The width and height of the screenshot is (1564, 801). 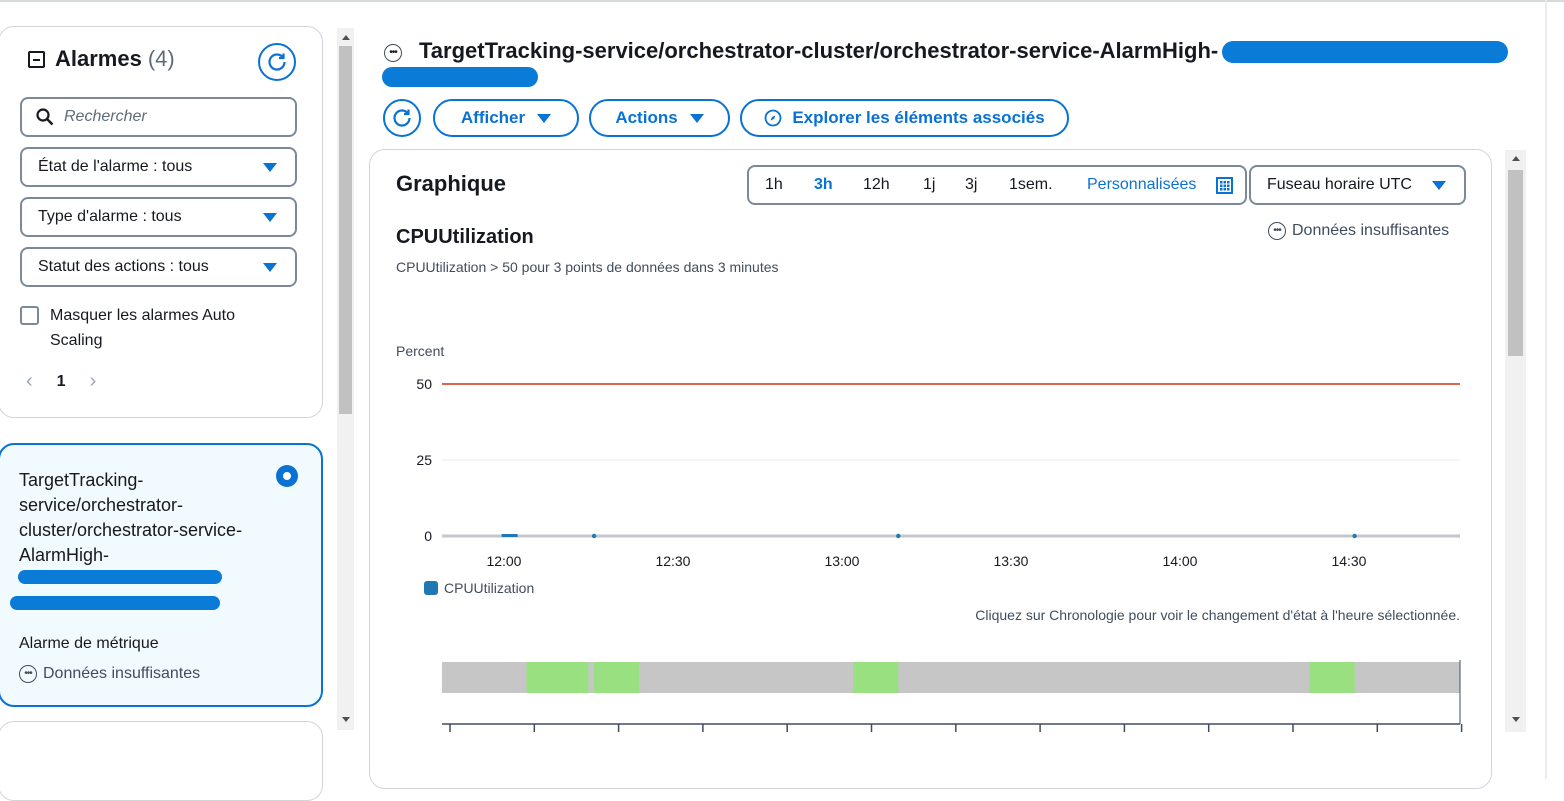 What do you see at coordinates (110, 216) in the screenshot?
I see `filter-alarm-type-label: Type d'alarme : tous` at bounding box center [110, 216].